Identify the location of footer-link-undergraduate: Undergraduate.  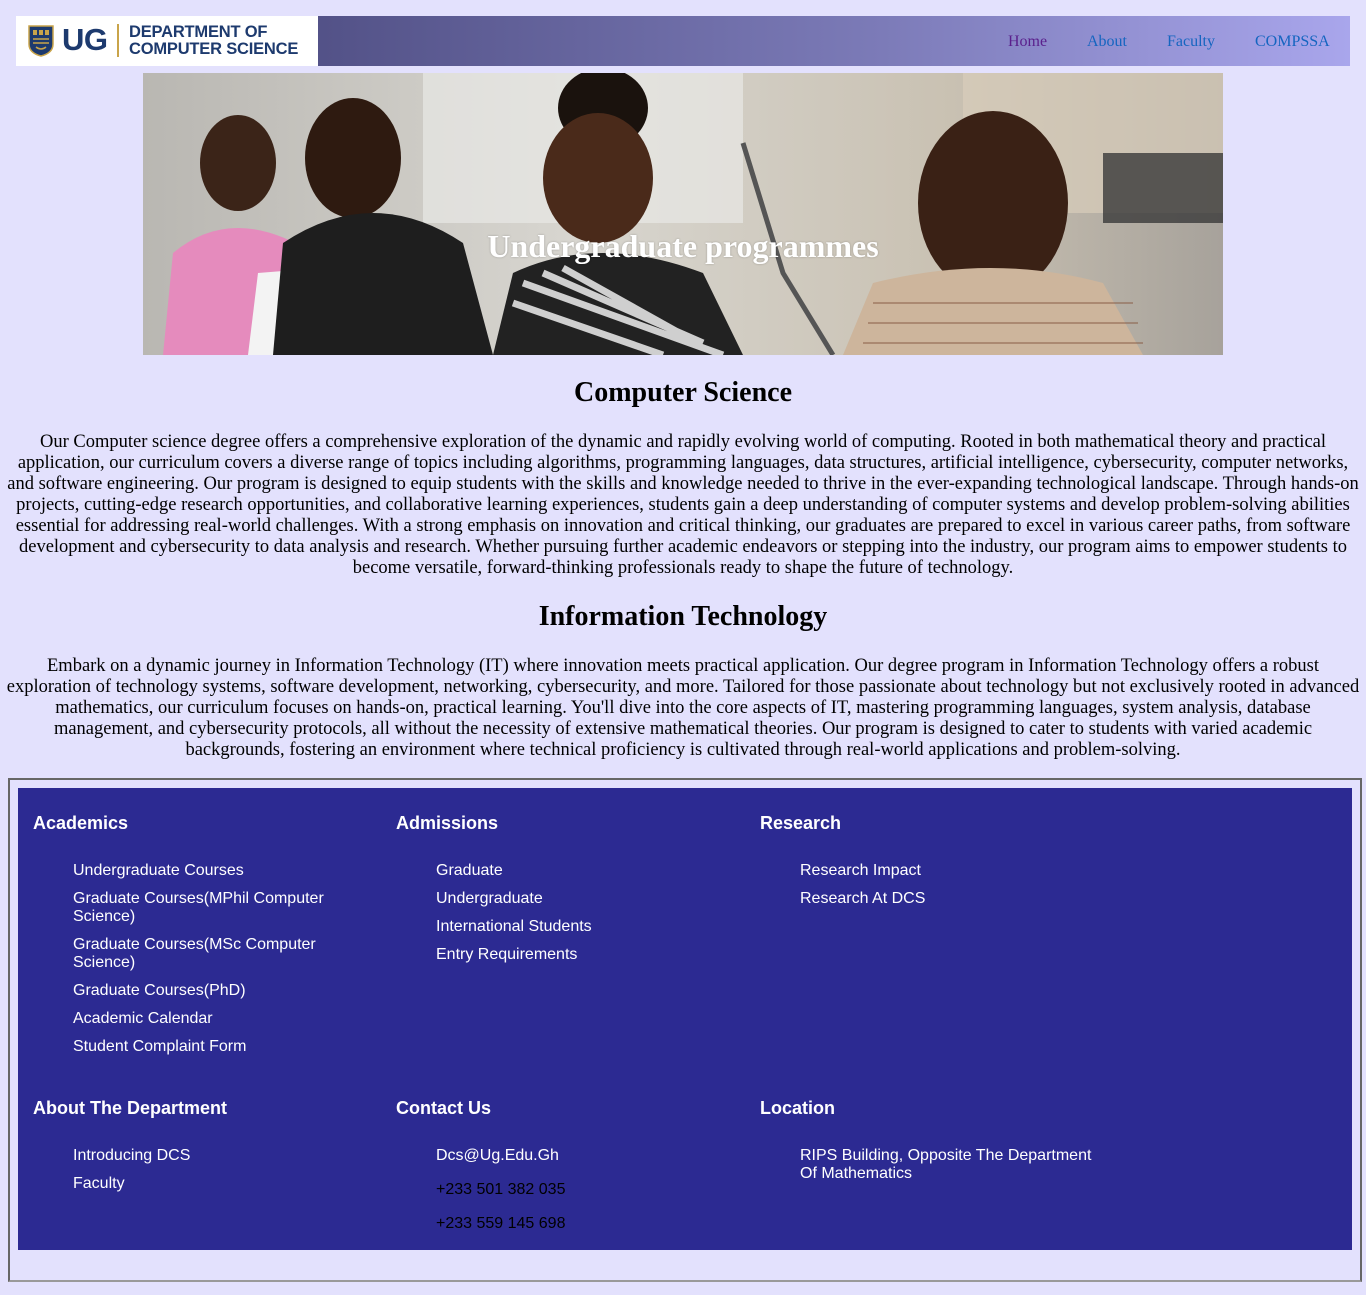
(581, 899).